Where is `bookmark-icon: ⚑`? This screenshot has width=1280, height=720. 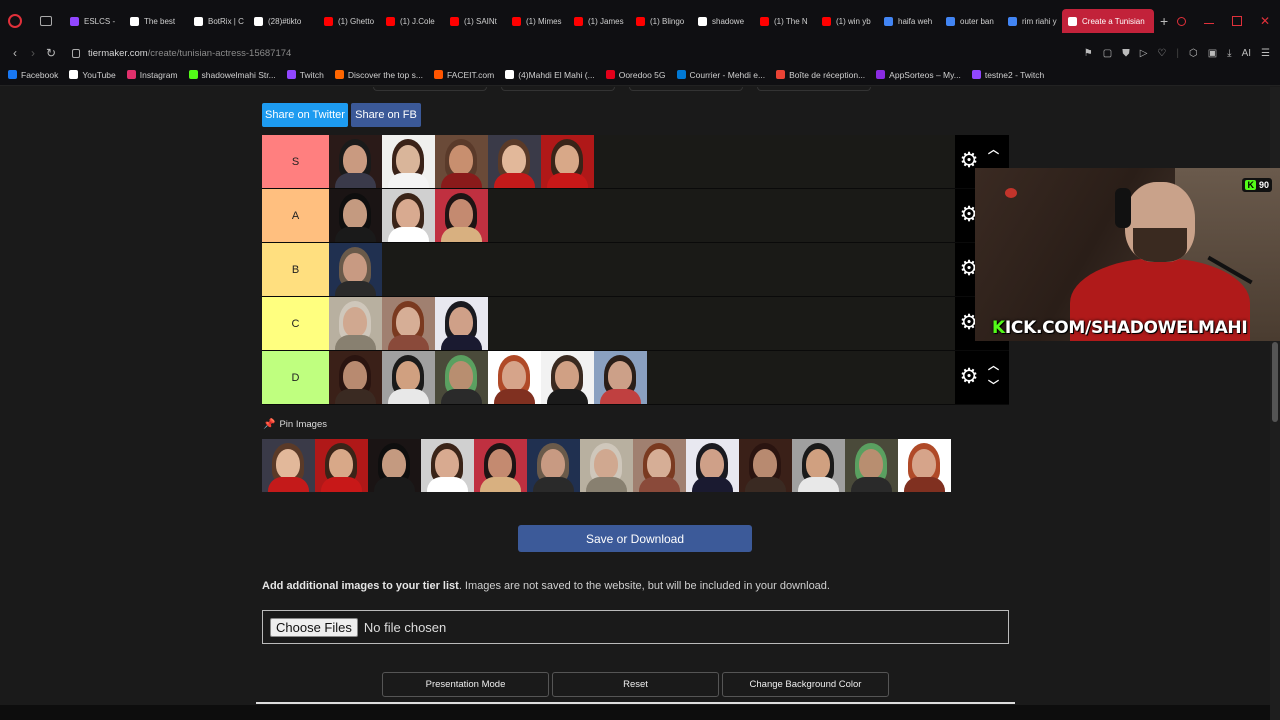 bookmark-icon: ⚑ is located at coordinates (1088, 53).